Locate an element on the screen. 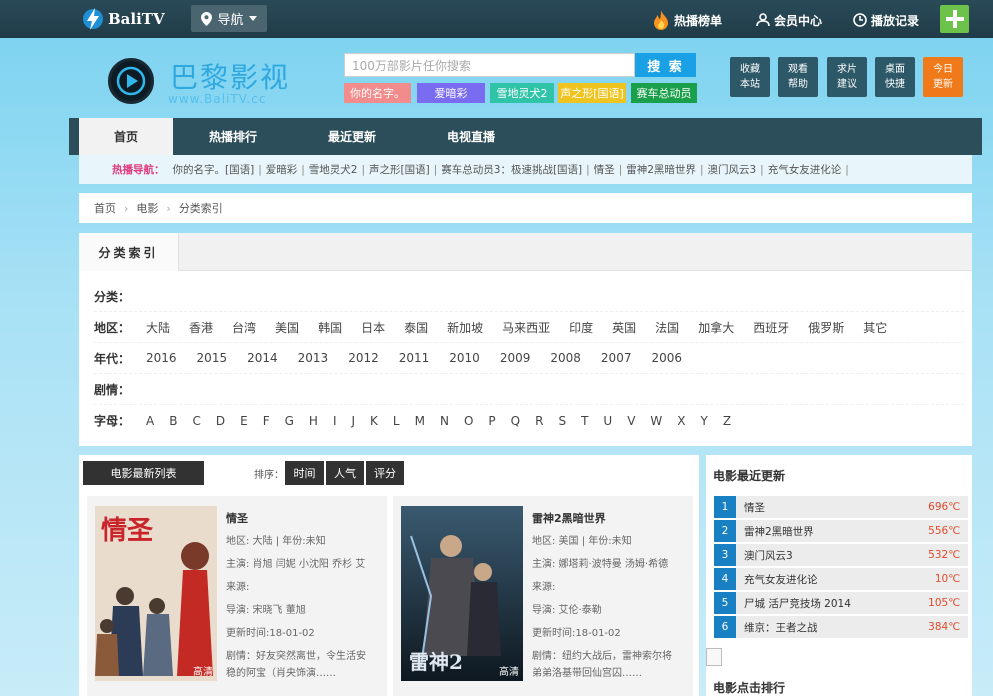 The height and width of the screenshot is (696, 993). filter-option: V is located at coordinates (631, 421).